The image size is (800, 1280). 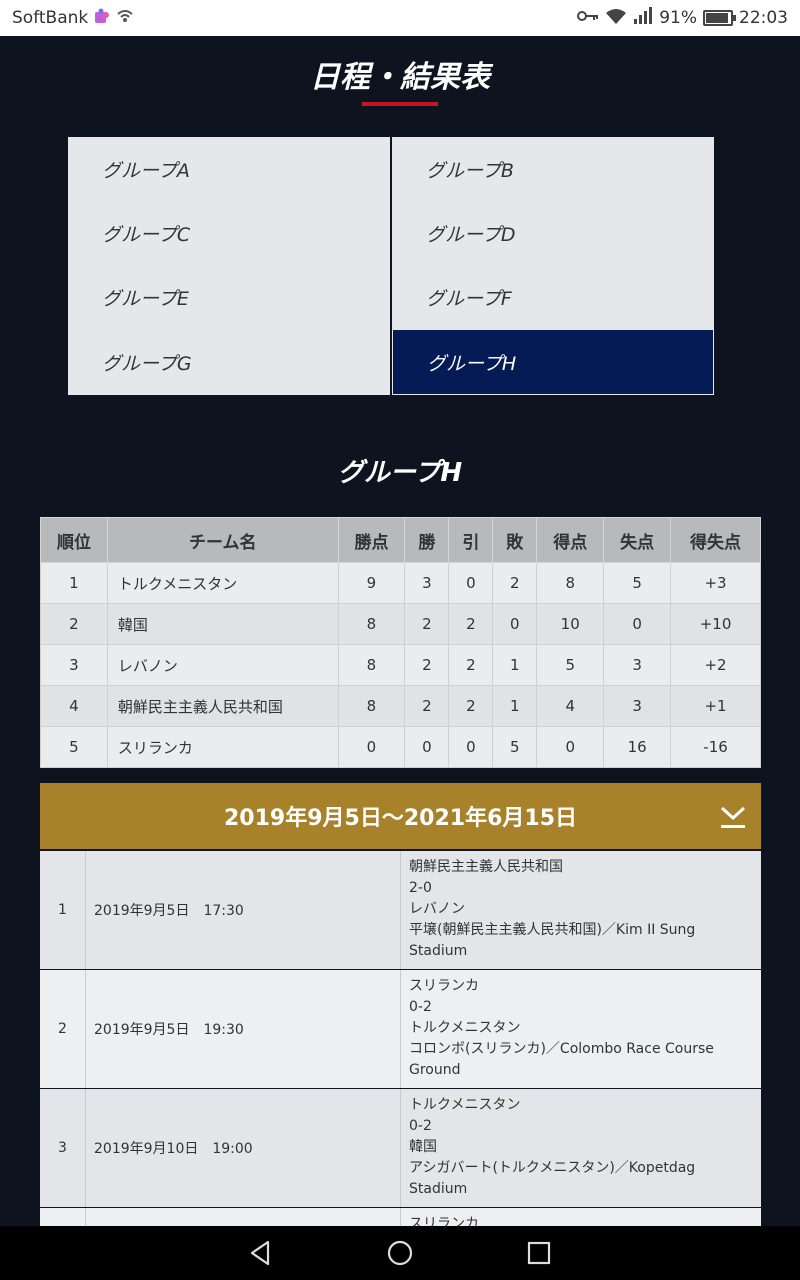 I want to click on header-goals-for: 得点, so click(x=570, y=540).